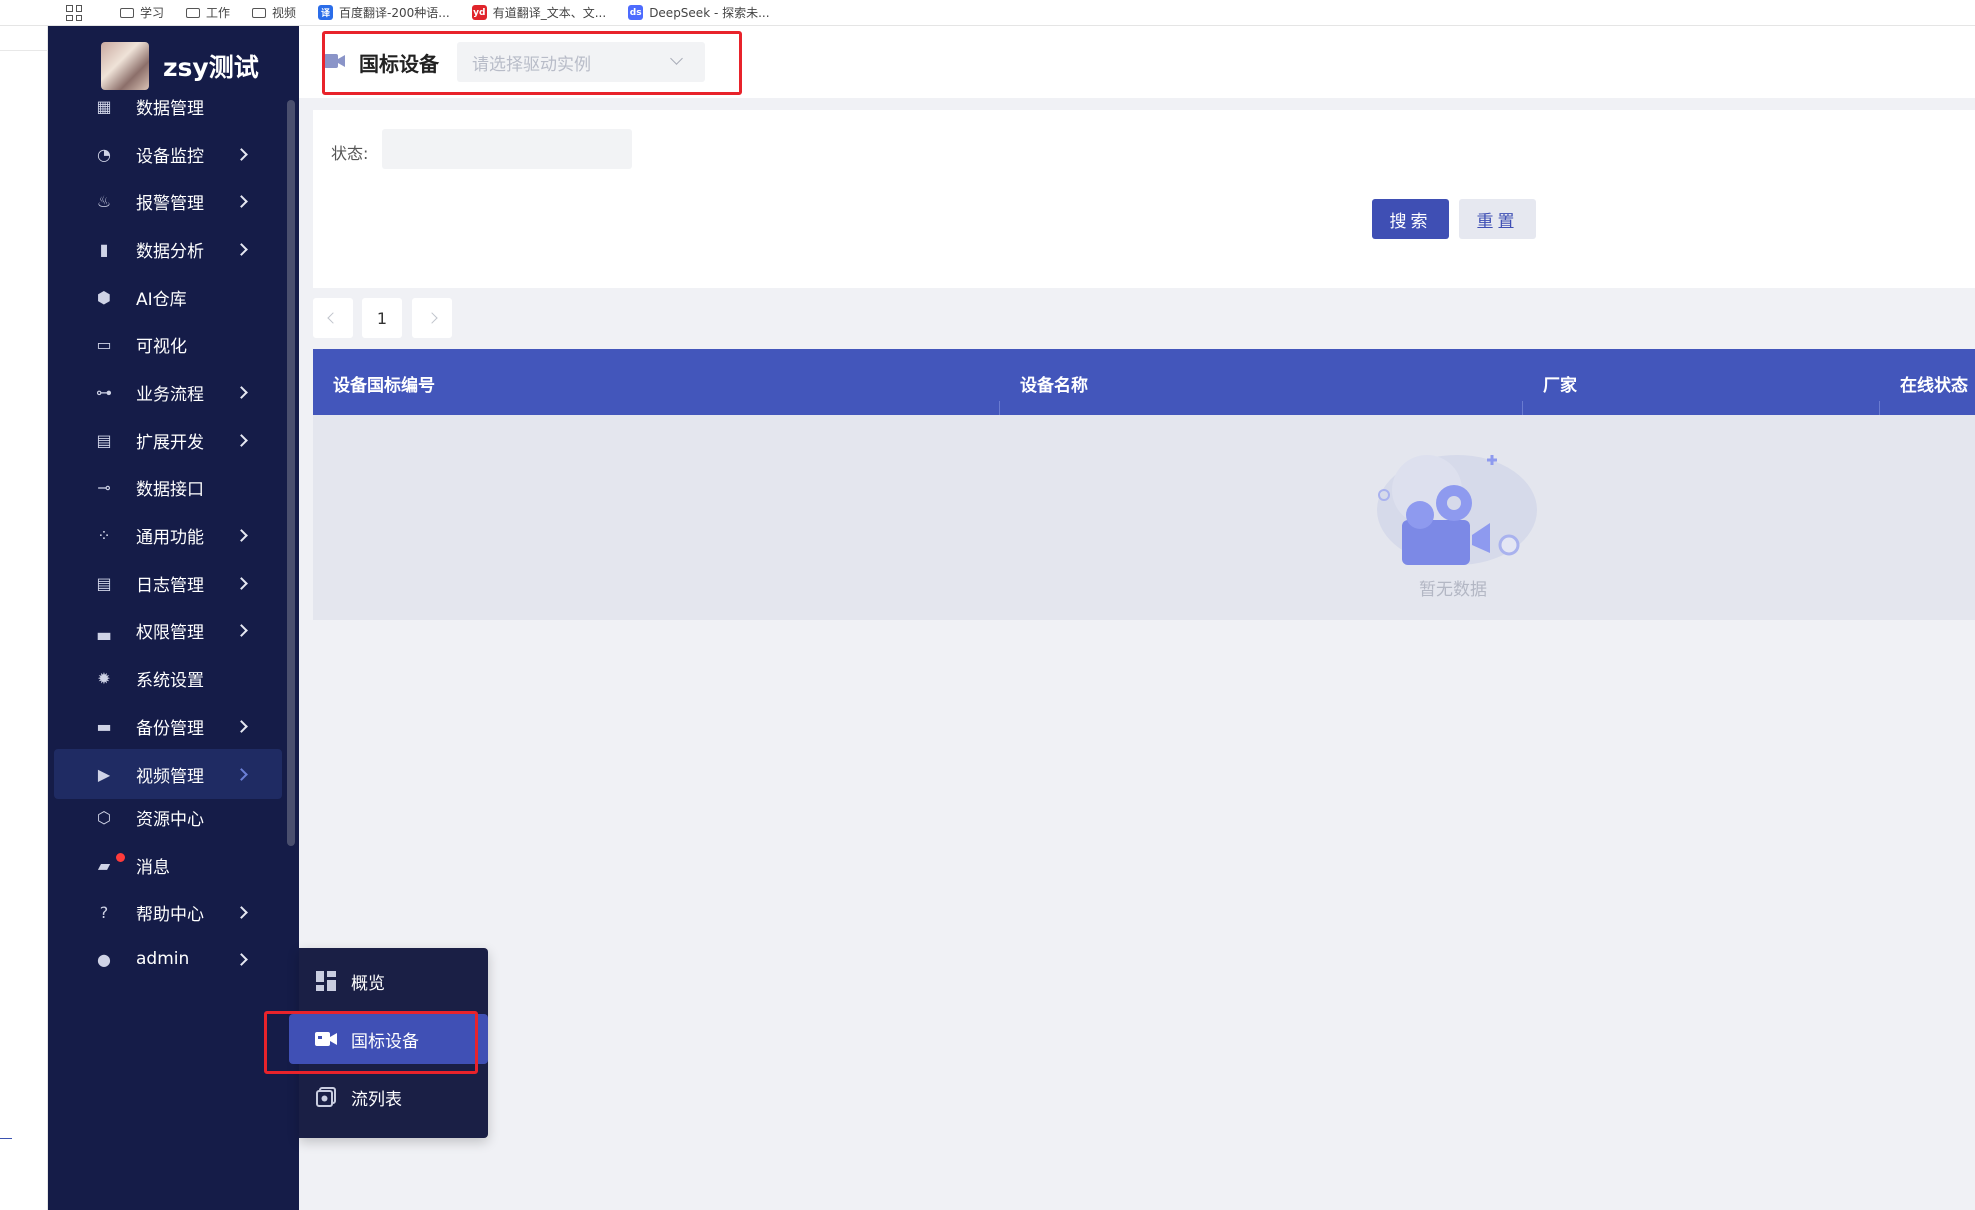  Describe the element at coordinates (104, 344) in the screenshot. I see `screen-icon: ▭` at that location.